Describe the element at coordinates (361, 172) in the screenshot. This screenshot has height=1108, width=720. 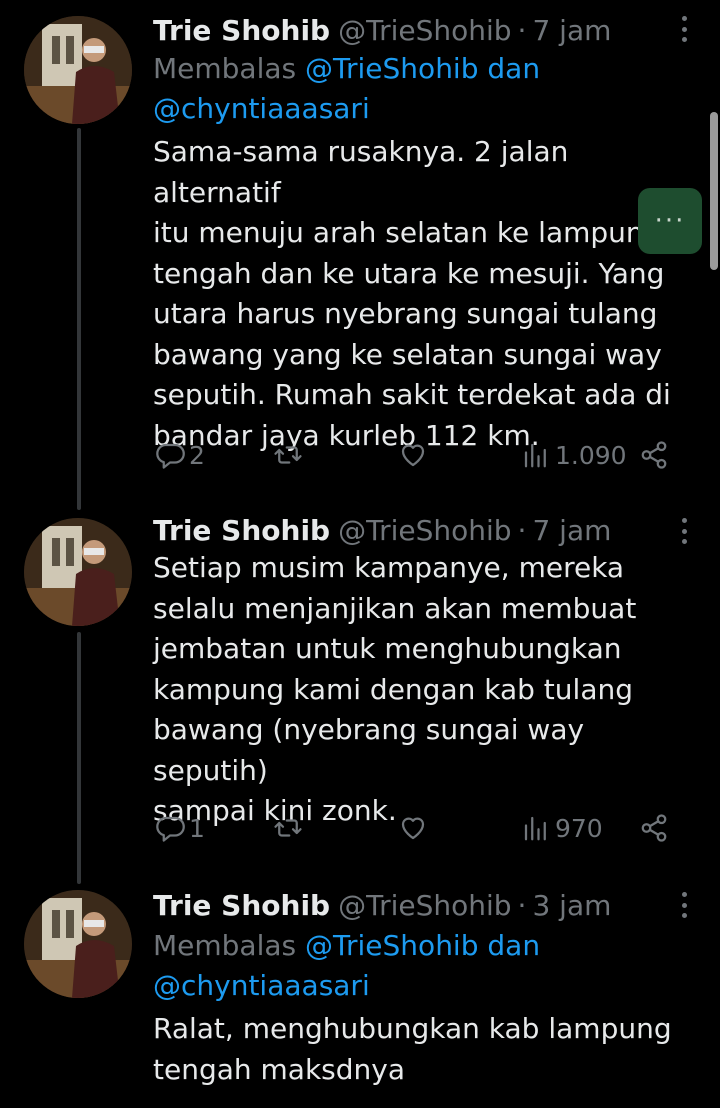
I see `text-line: Sama-sama rusaknya. 2 jalan alternatif` at that location.